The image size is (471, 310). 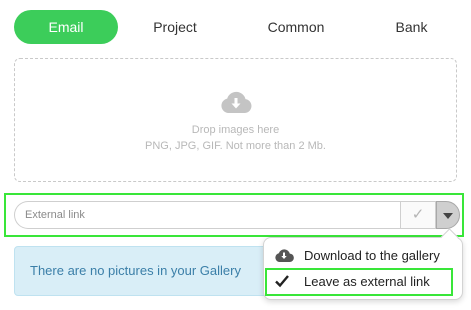 I want to click on confirm-link-button: ✓, so click(x=418, y=215).